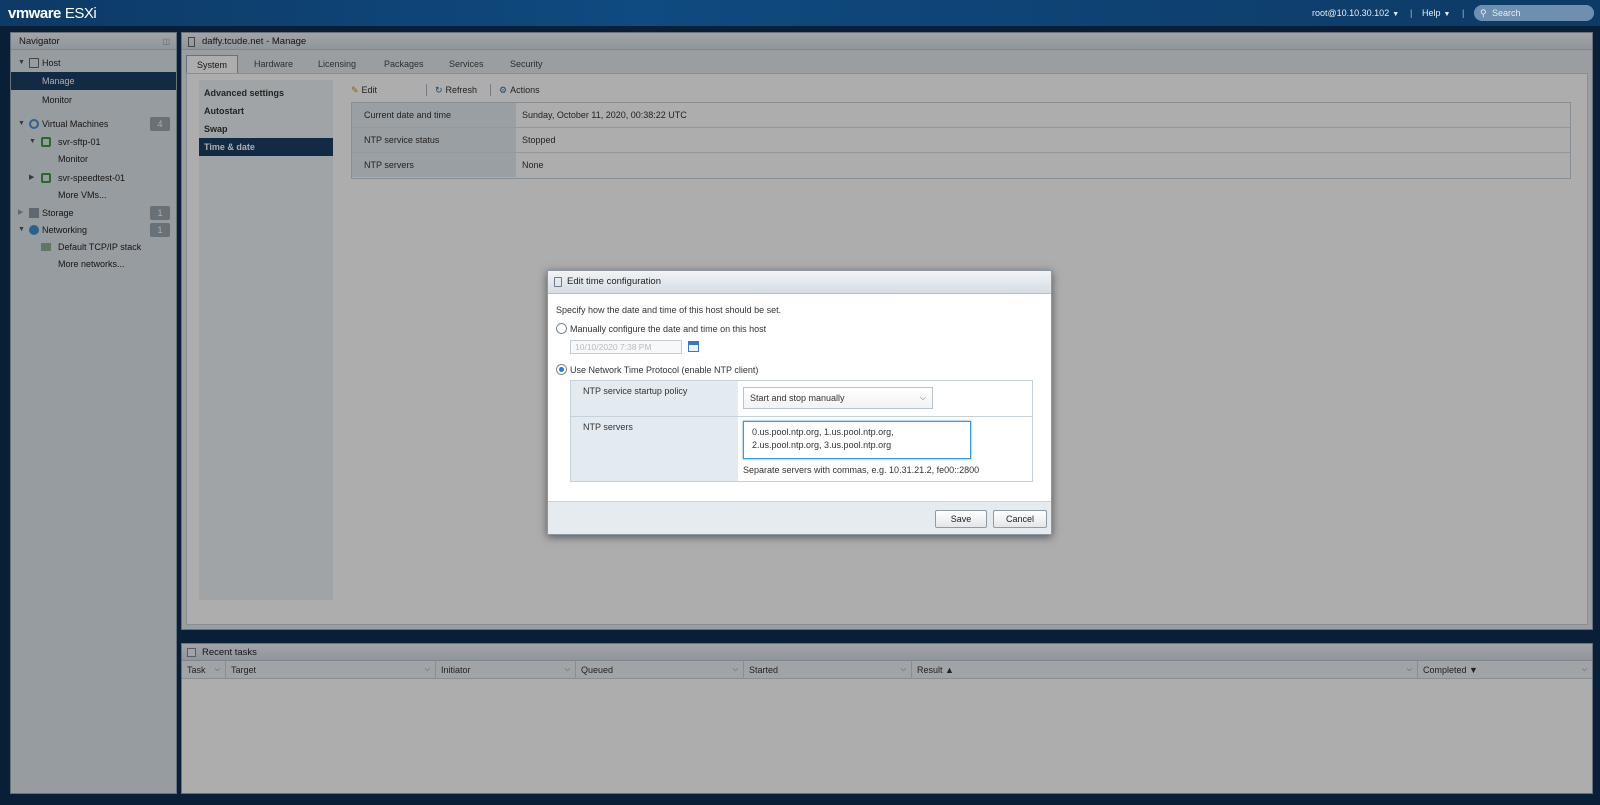 This screenshot has height=805, width=1600. I want to click on help-menu: Help ▼, so click(1436, 13).